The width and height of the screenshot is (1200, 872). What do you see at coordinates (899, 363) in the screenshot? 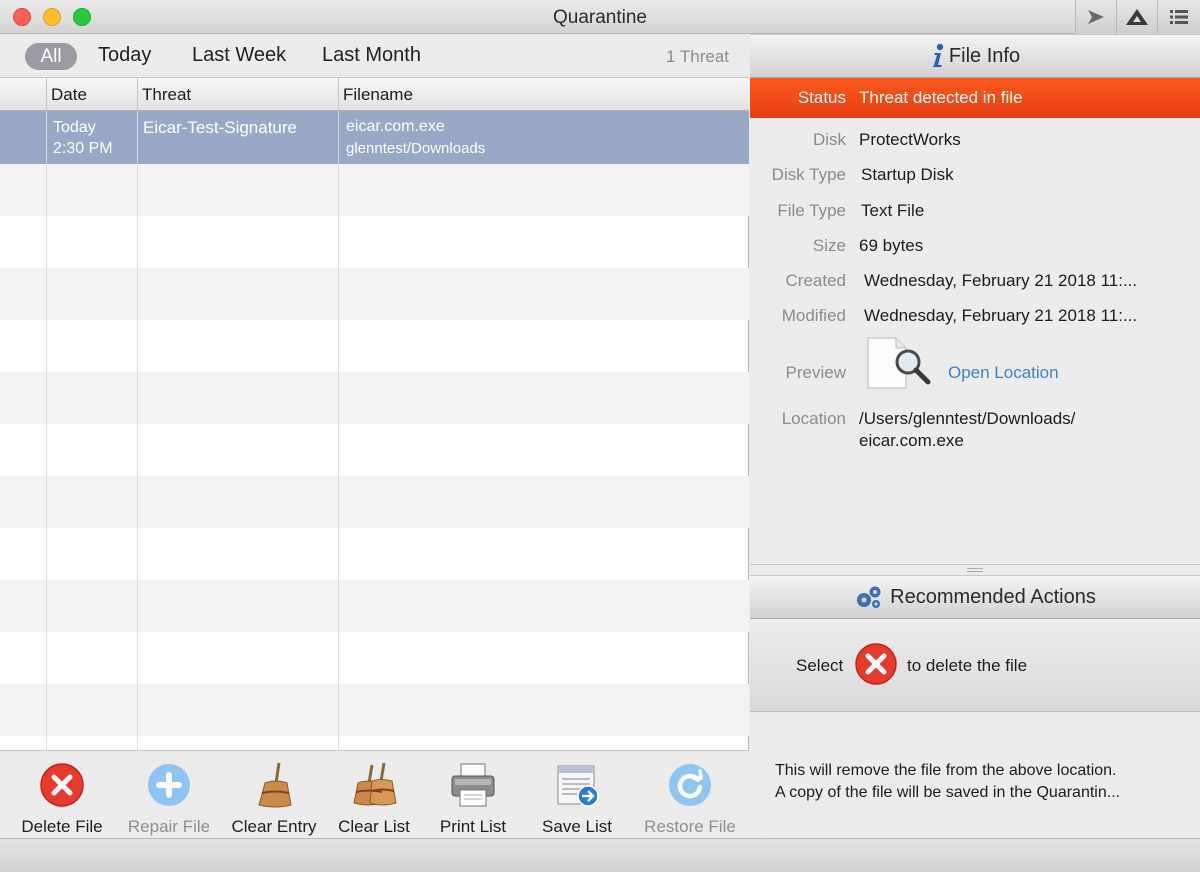
I see `document-magnifier-icon` at bounding box center [899, 363].